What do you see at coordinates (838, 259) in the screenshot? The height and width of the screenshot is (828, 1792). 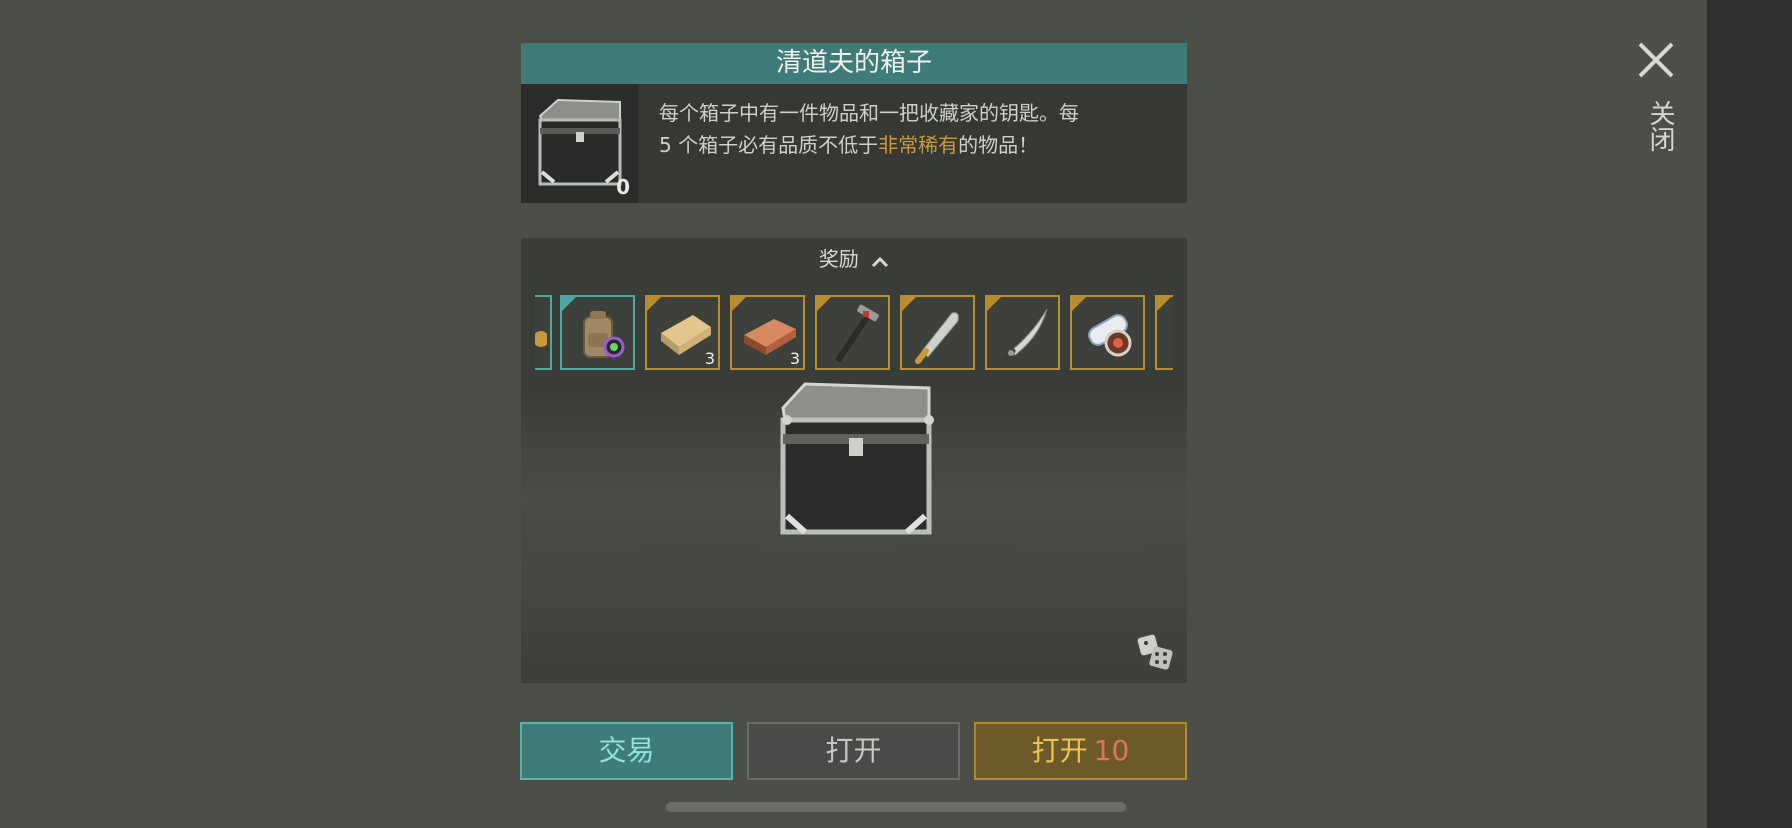 I see `rewards-label: 奖励` at bounding box center [838, 259].